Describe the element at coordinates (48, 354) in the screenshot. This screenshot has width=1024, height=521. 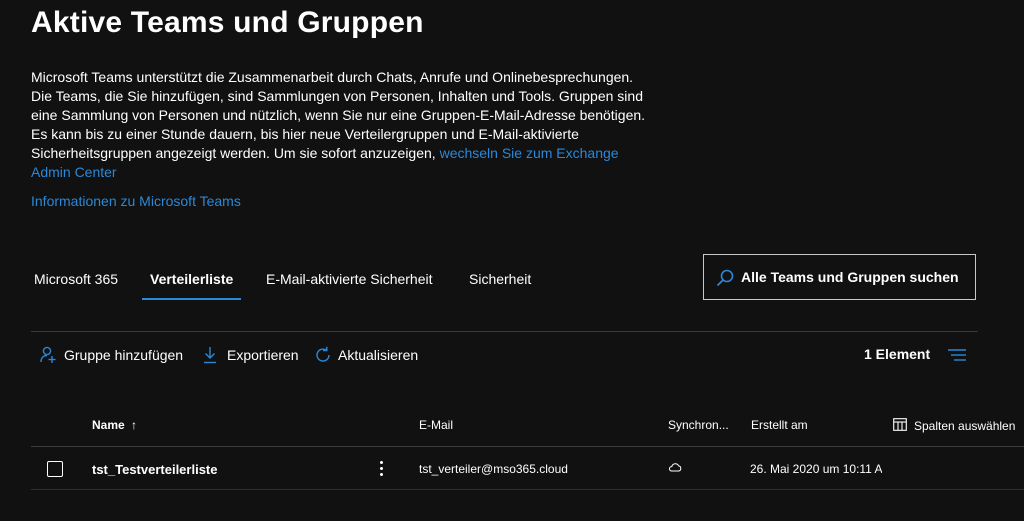
I see `add-person-icon` at that location.